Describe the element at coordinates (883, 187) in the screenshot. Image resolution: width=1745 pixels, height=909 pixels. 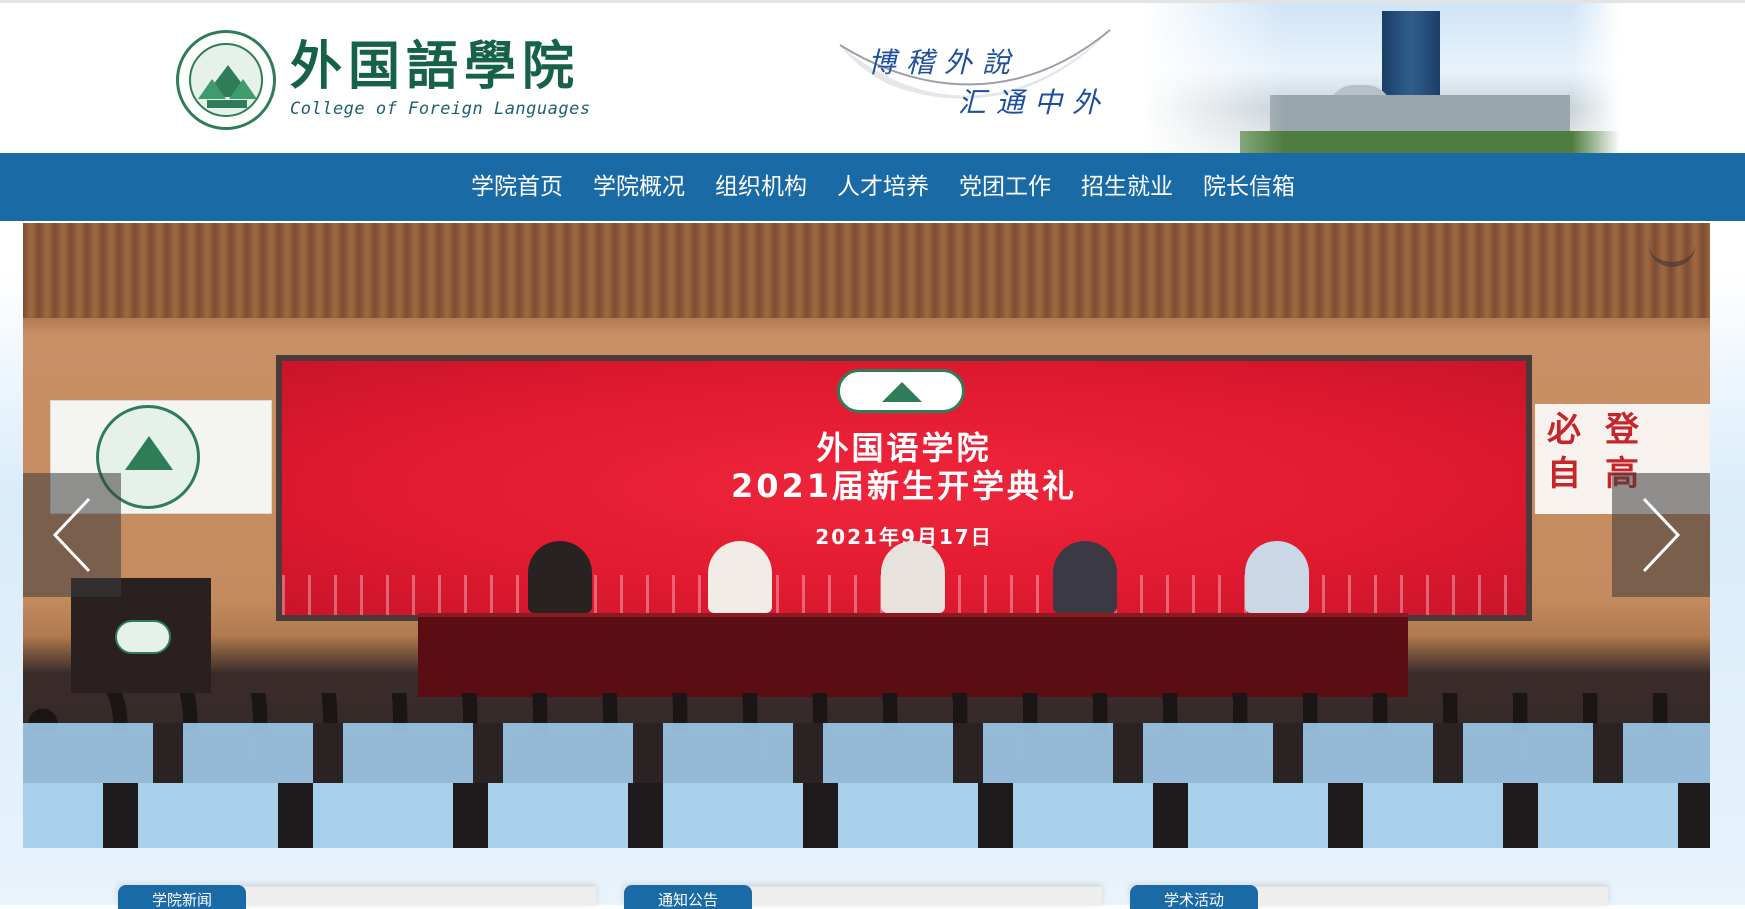
I see `nav-item-education: 人才培养` at that location.